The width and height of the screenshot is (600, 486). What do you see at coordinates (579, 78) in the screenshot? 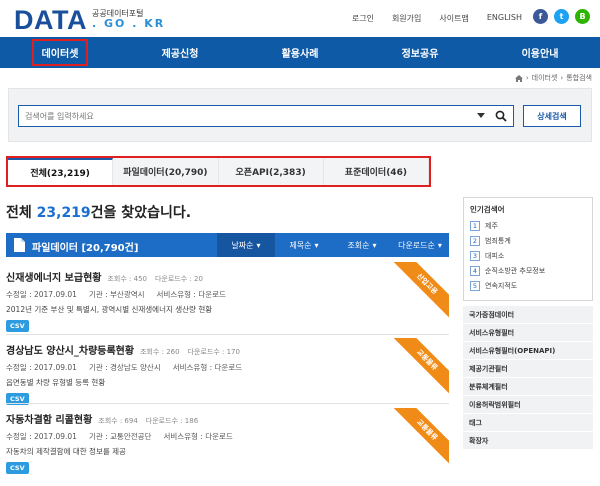
I see `breadcrumb-current: 통합검색` at bounding box center [579, 78].